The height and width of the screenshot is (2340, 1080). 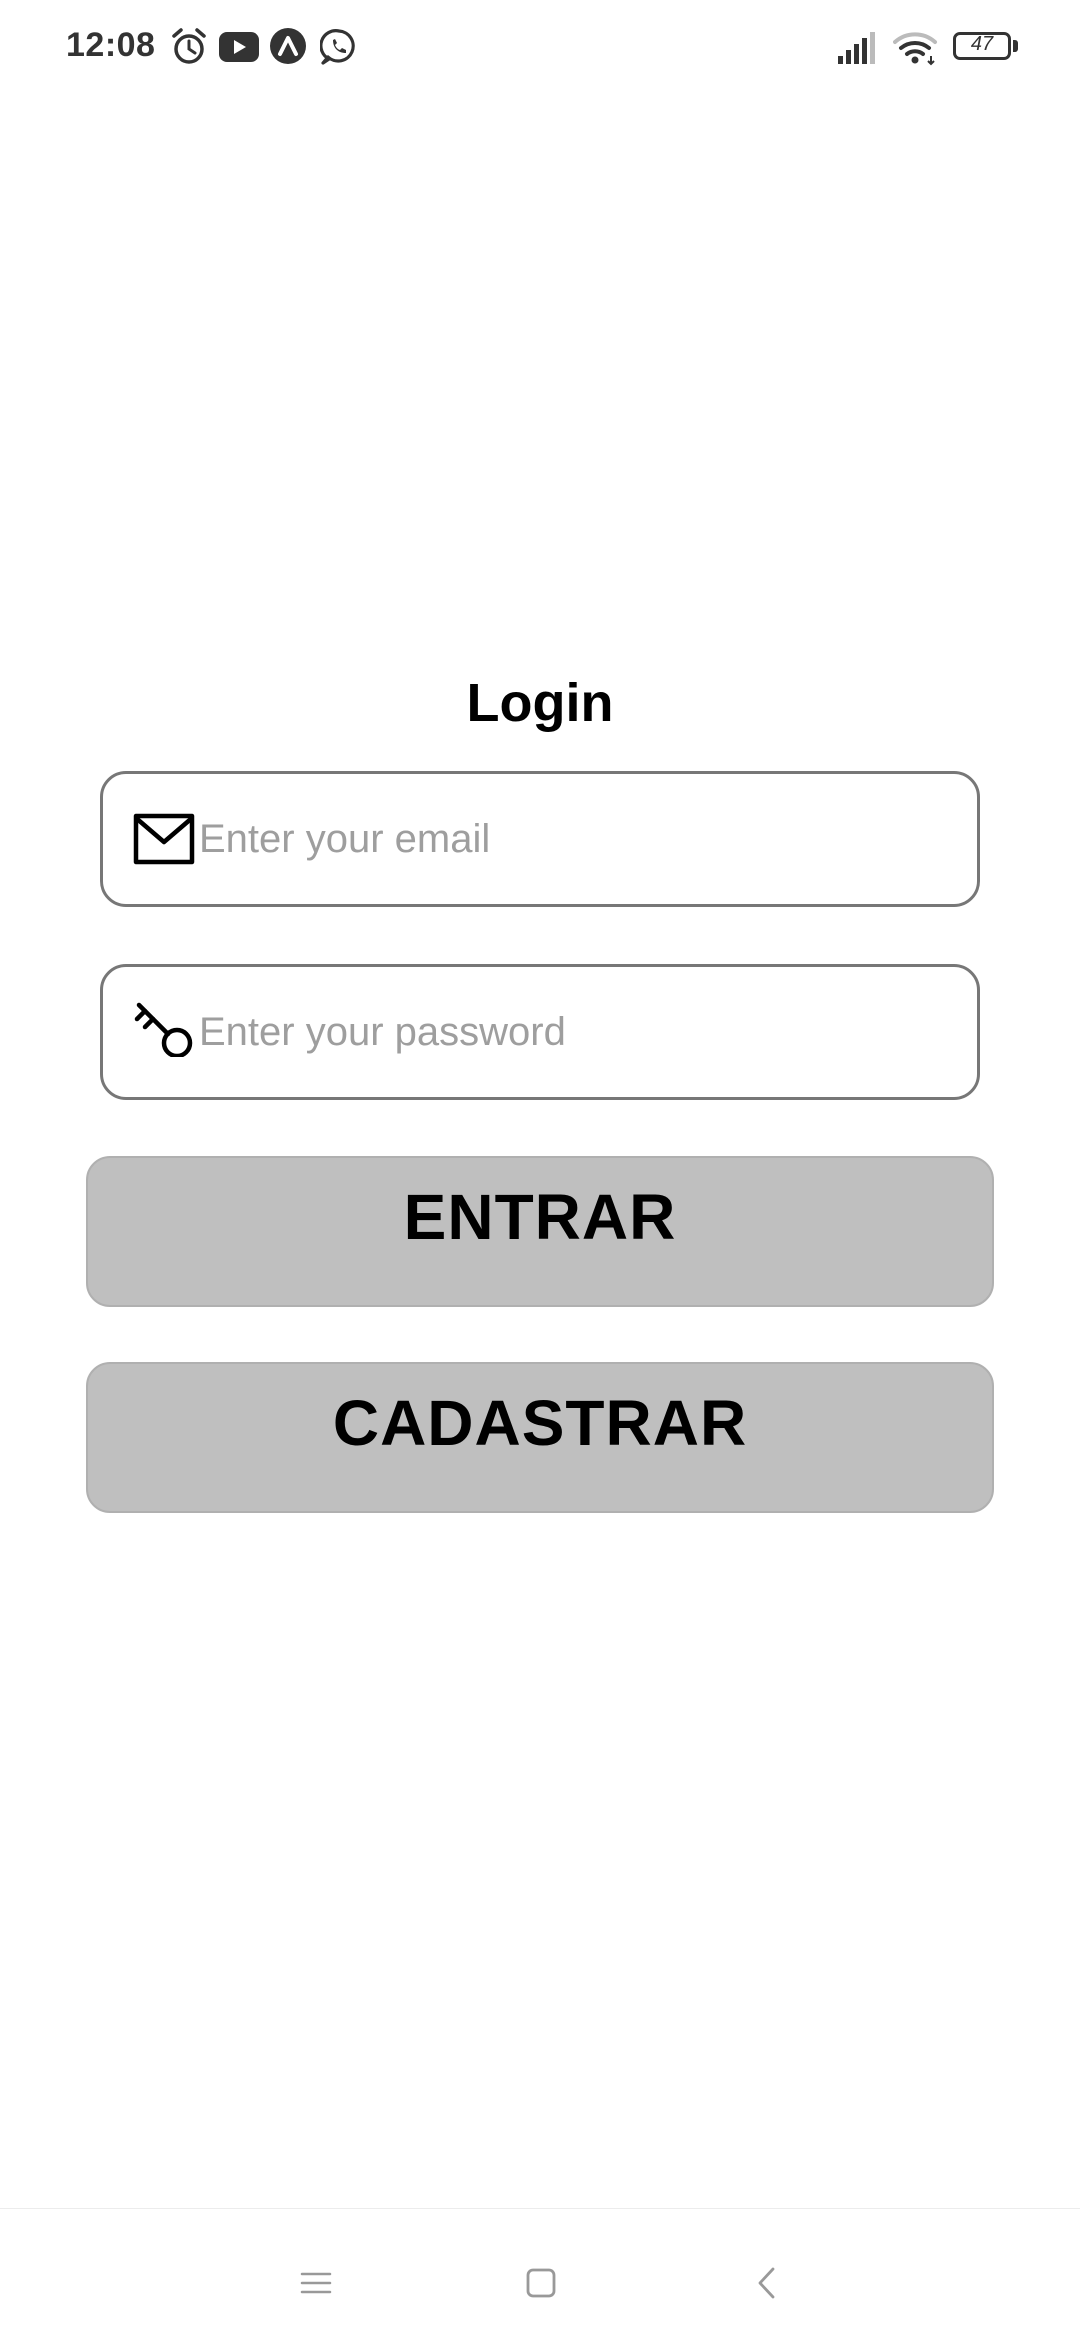 What do you see at coordinates (189, 46) in the screenshot?
I see `alarm-icon` at bounding box center [189, 46].